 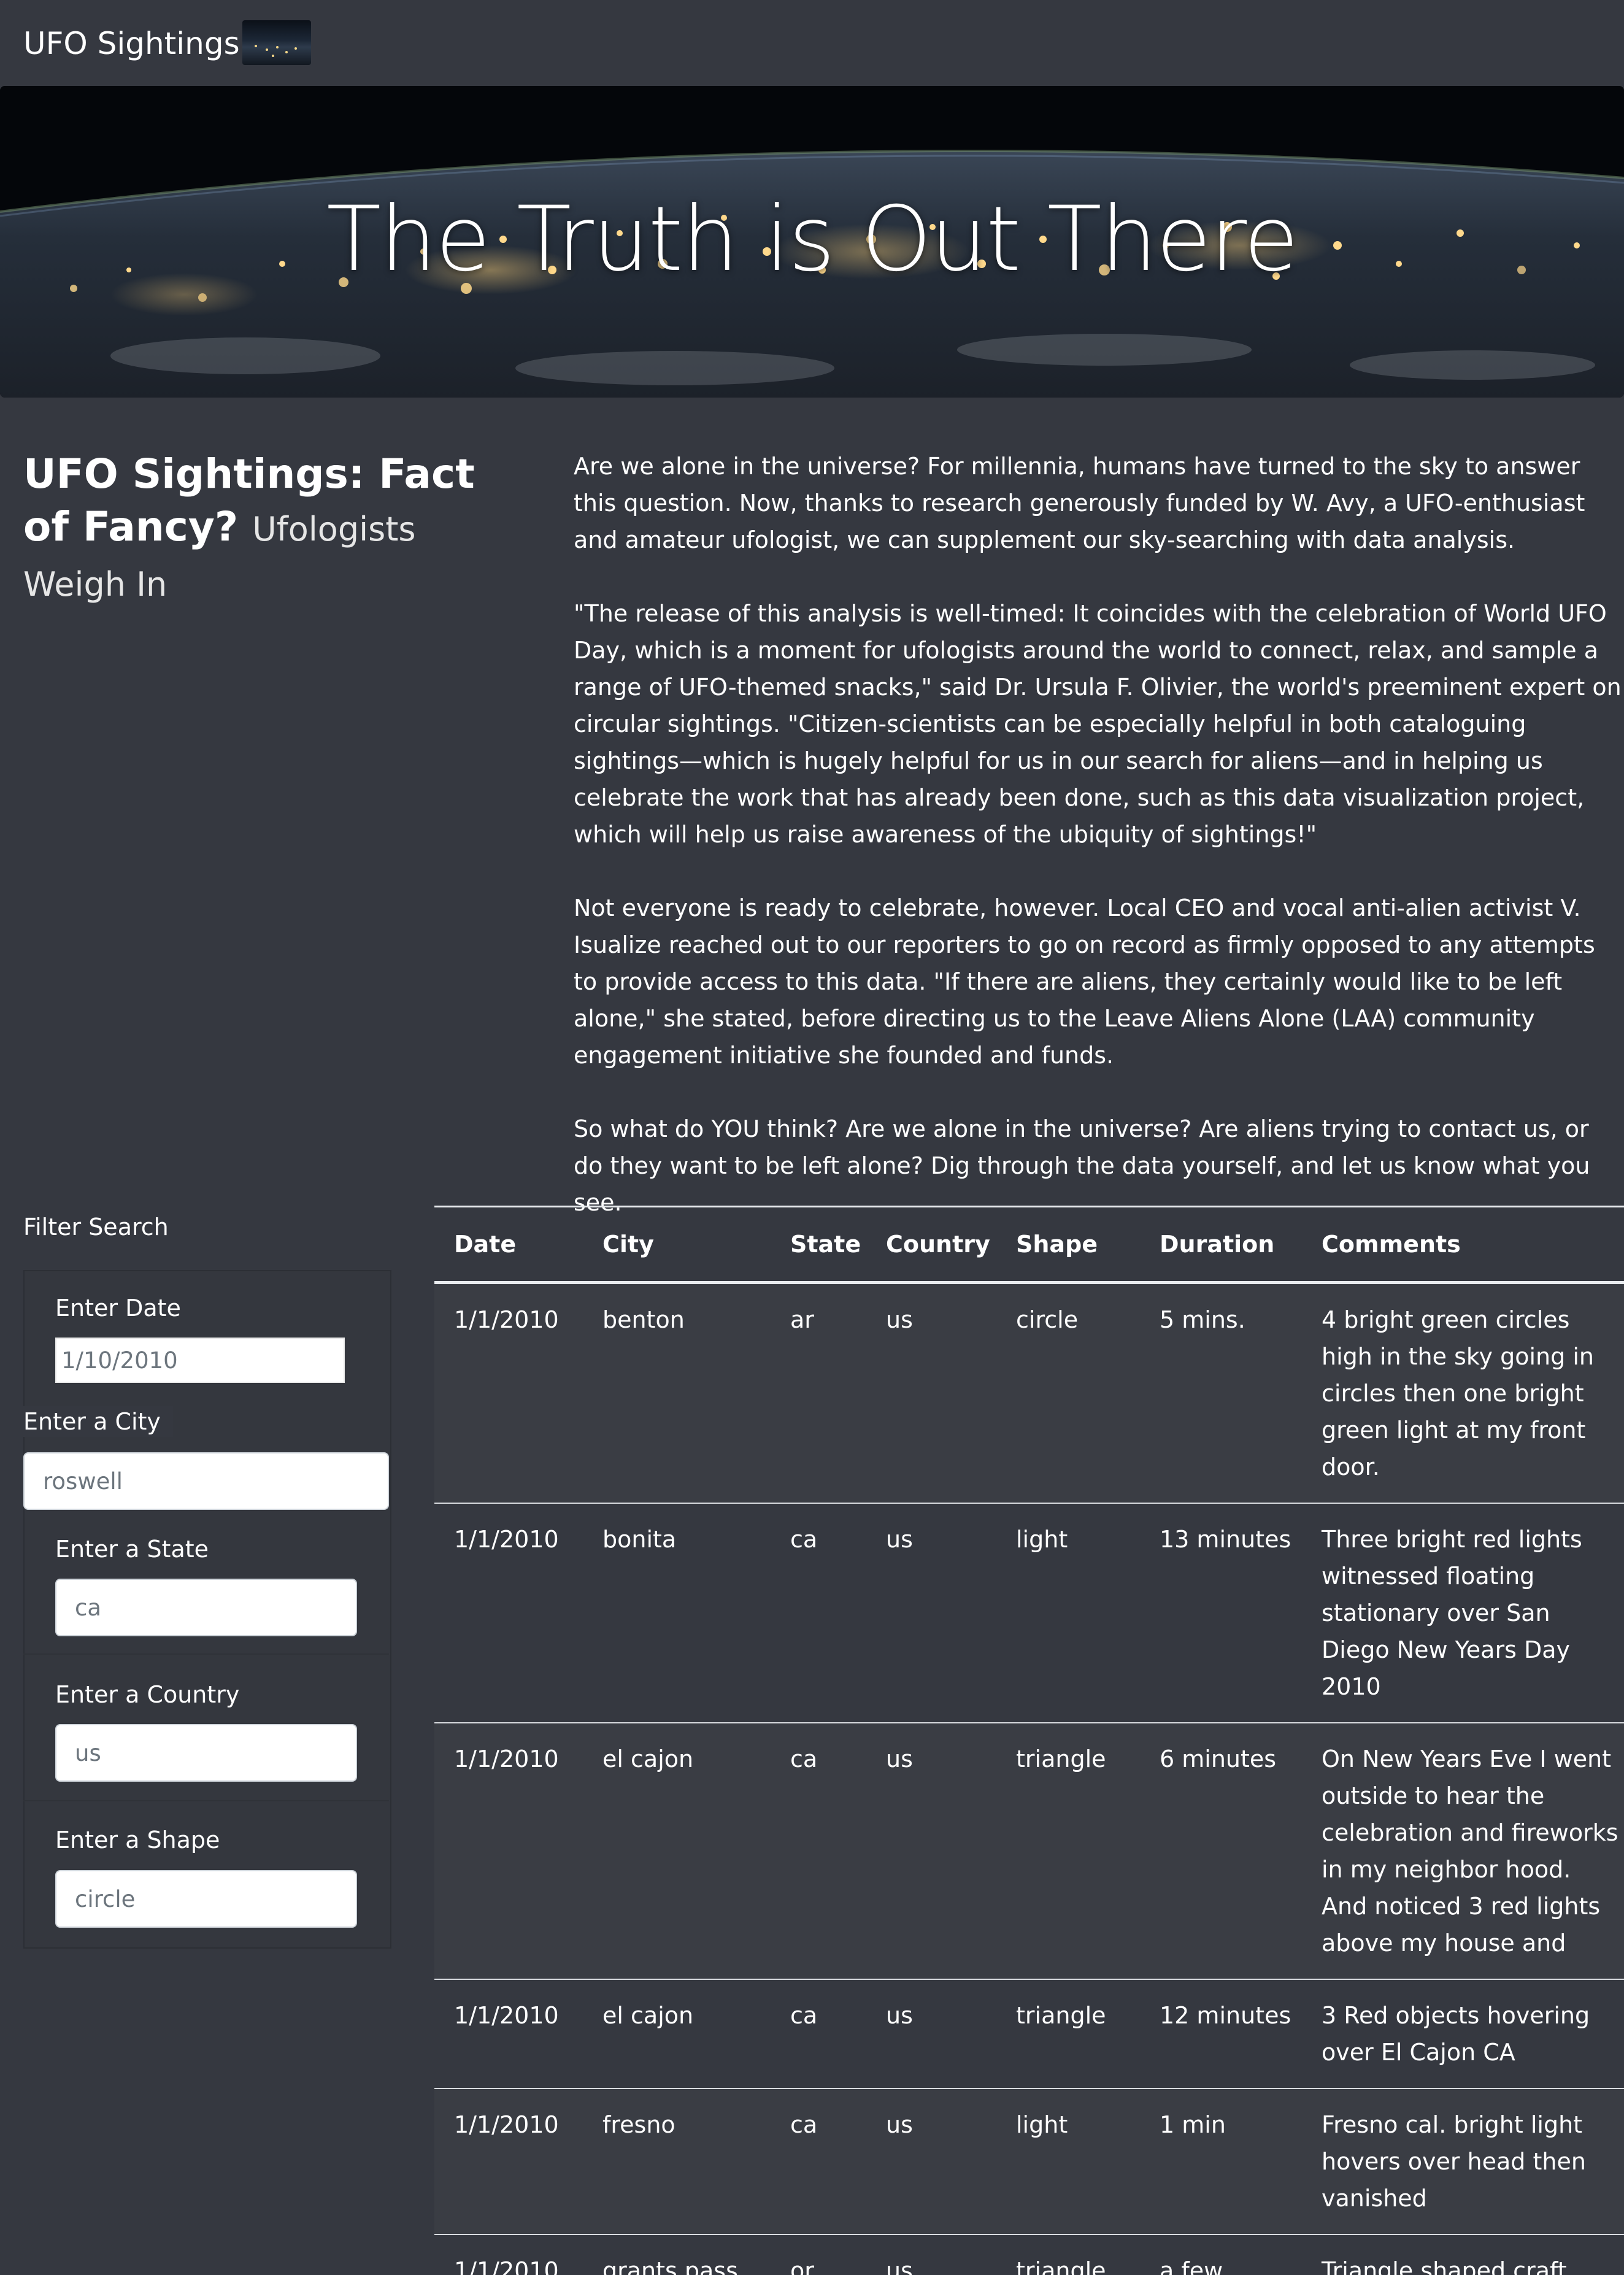 What do you see at coordinates (677, 2255) in the screenshot?
I see `cell-city: grants pass` at bounding box center [677, 2255].